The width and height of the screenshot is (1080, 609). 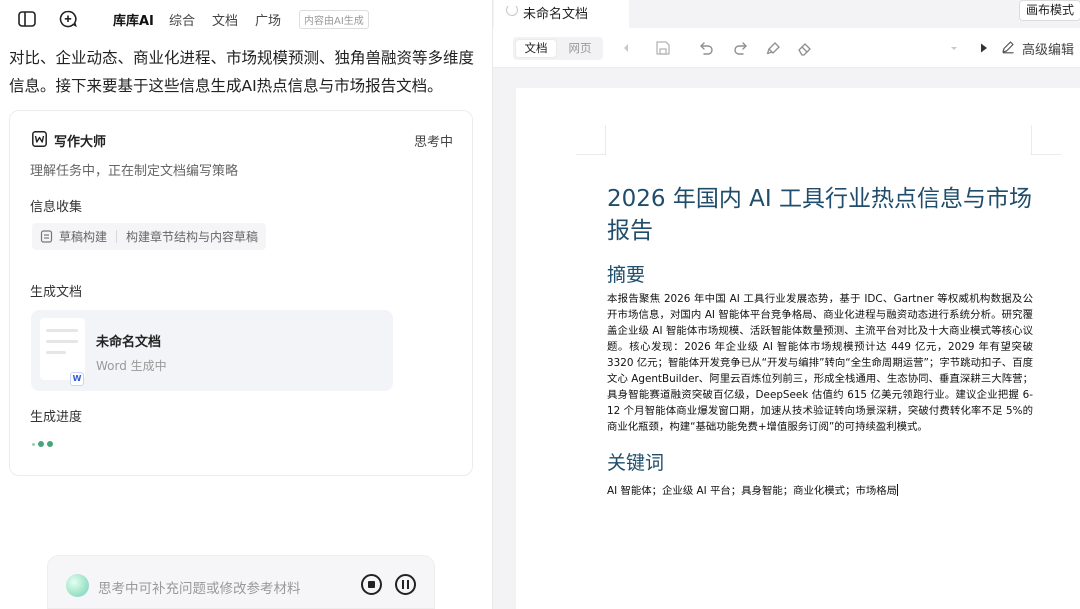 I want to click on info-collection-label: 信息收集, so click(x=56, y=207).